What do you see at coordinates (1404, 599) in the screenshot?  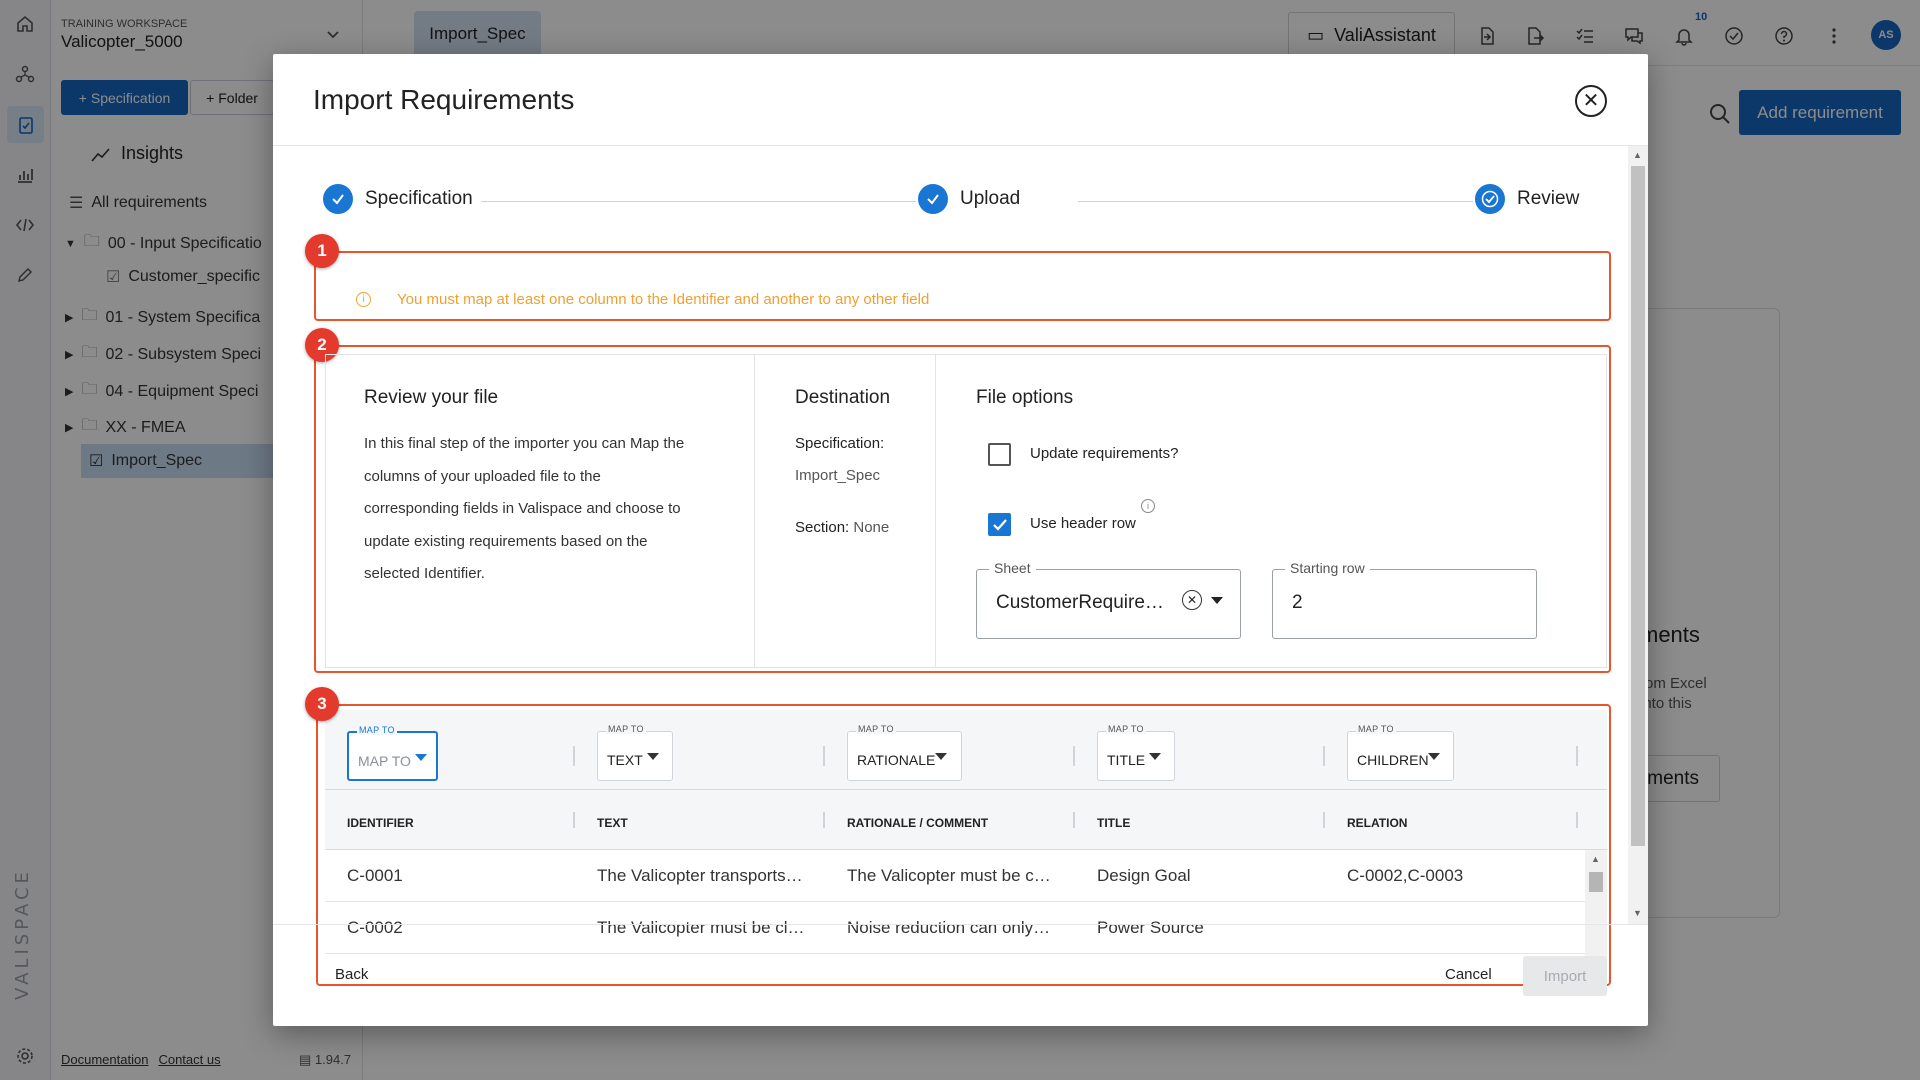 I see `starting-row-input: Starting row 2` at bounding box center [1404, 599].